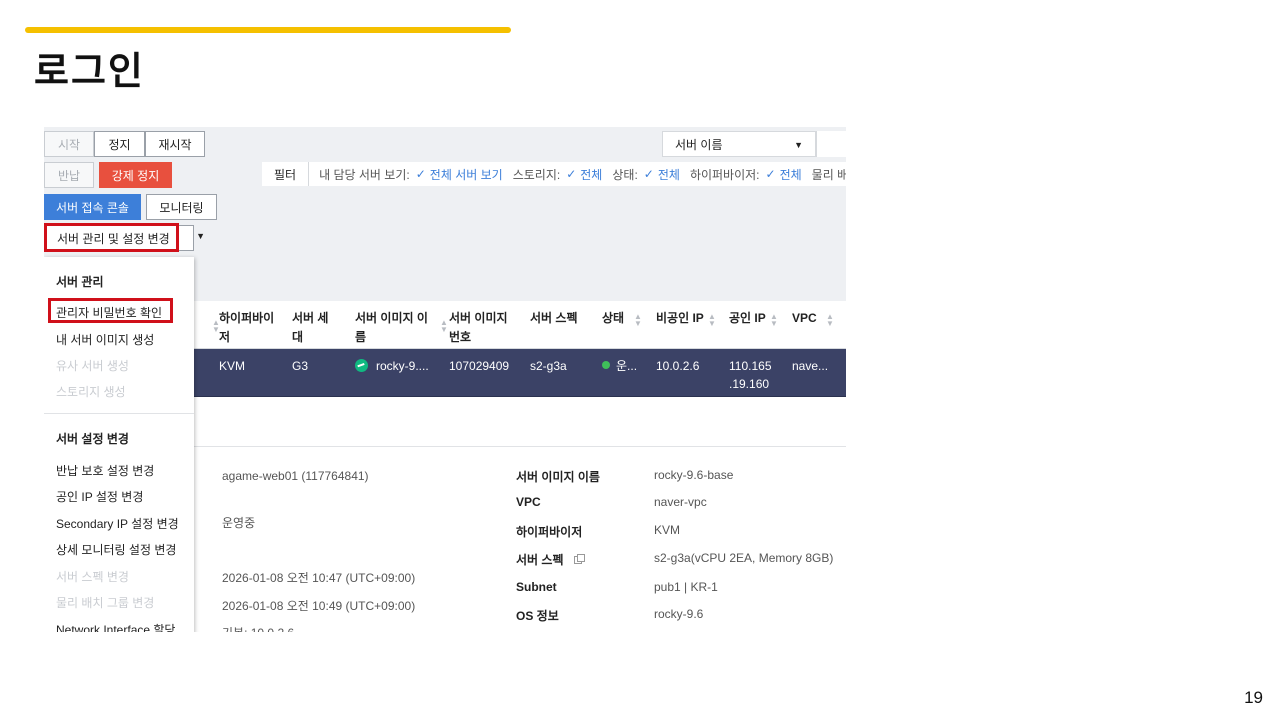 This screenshot has width=1280, height=720. What do you see at coordinates (116, 549) in the screenshot?
I see `menu-item-detailed-monitoring: 상세 모니터링 설정 변경` at bounding box center [116, 549].